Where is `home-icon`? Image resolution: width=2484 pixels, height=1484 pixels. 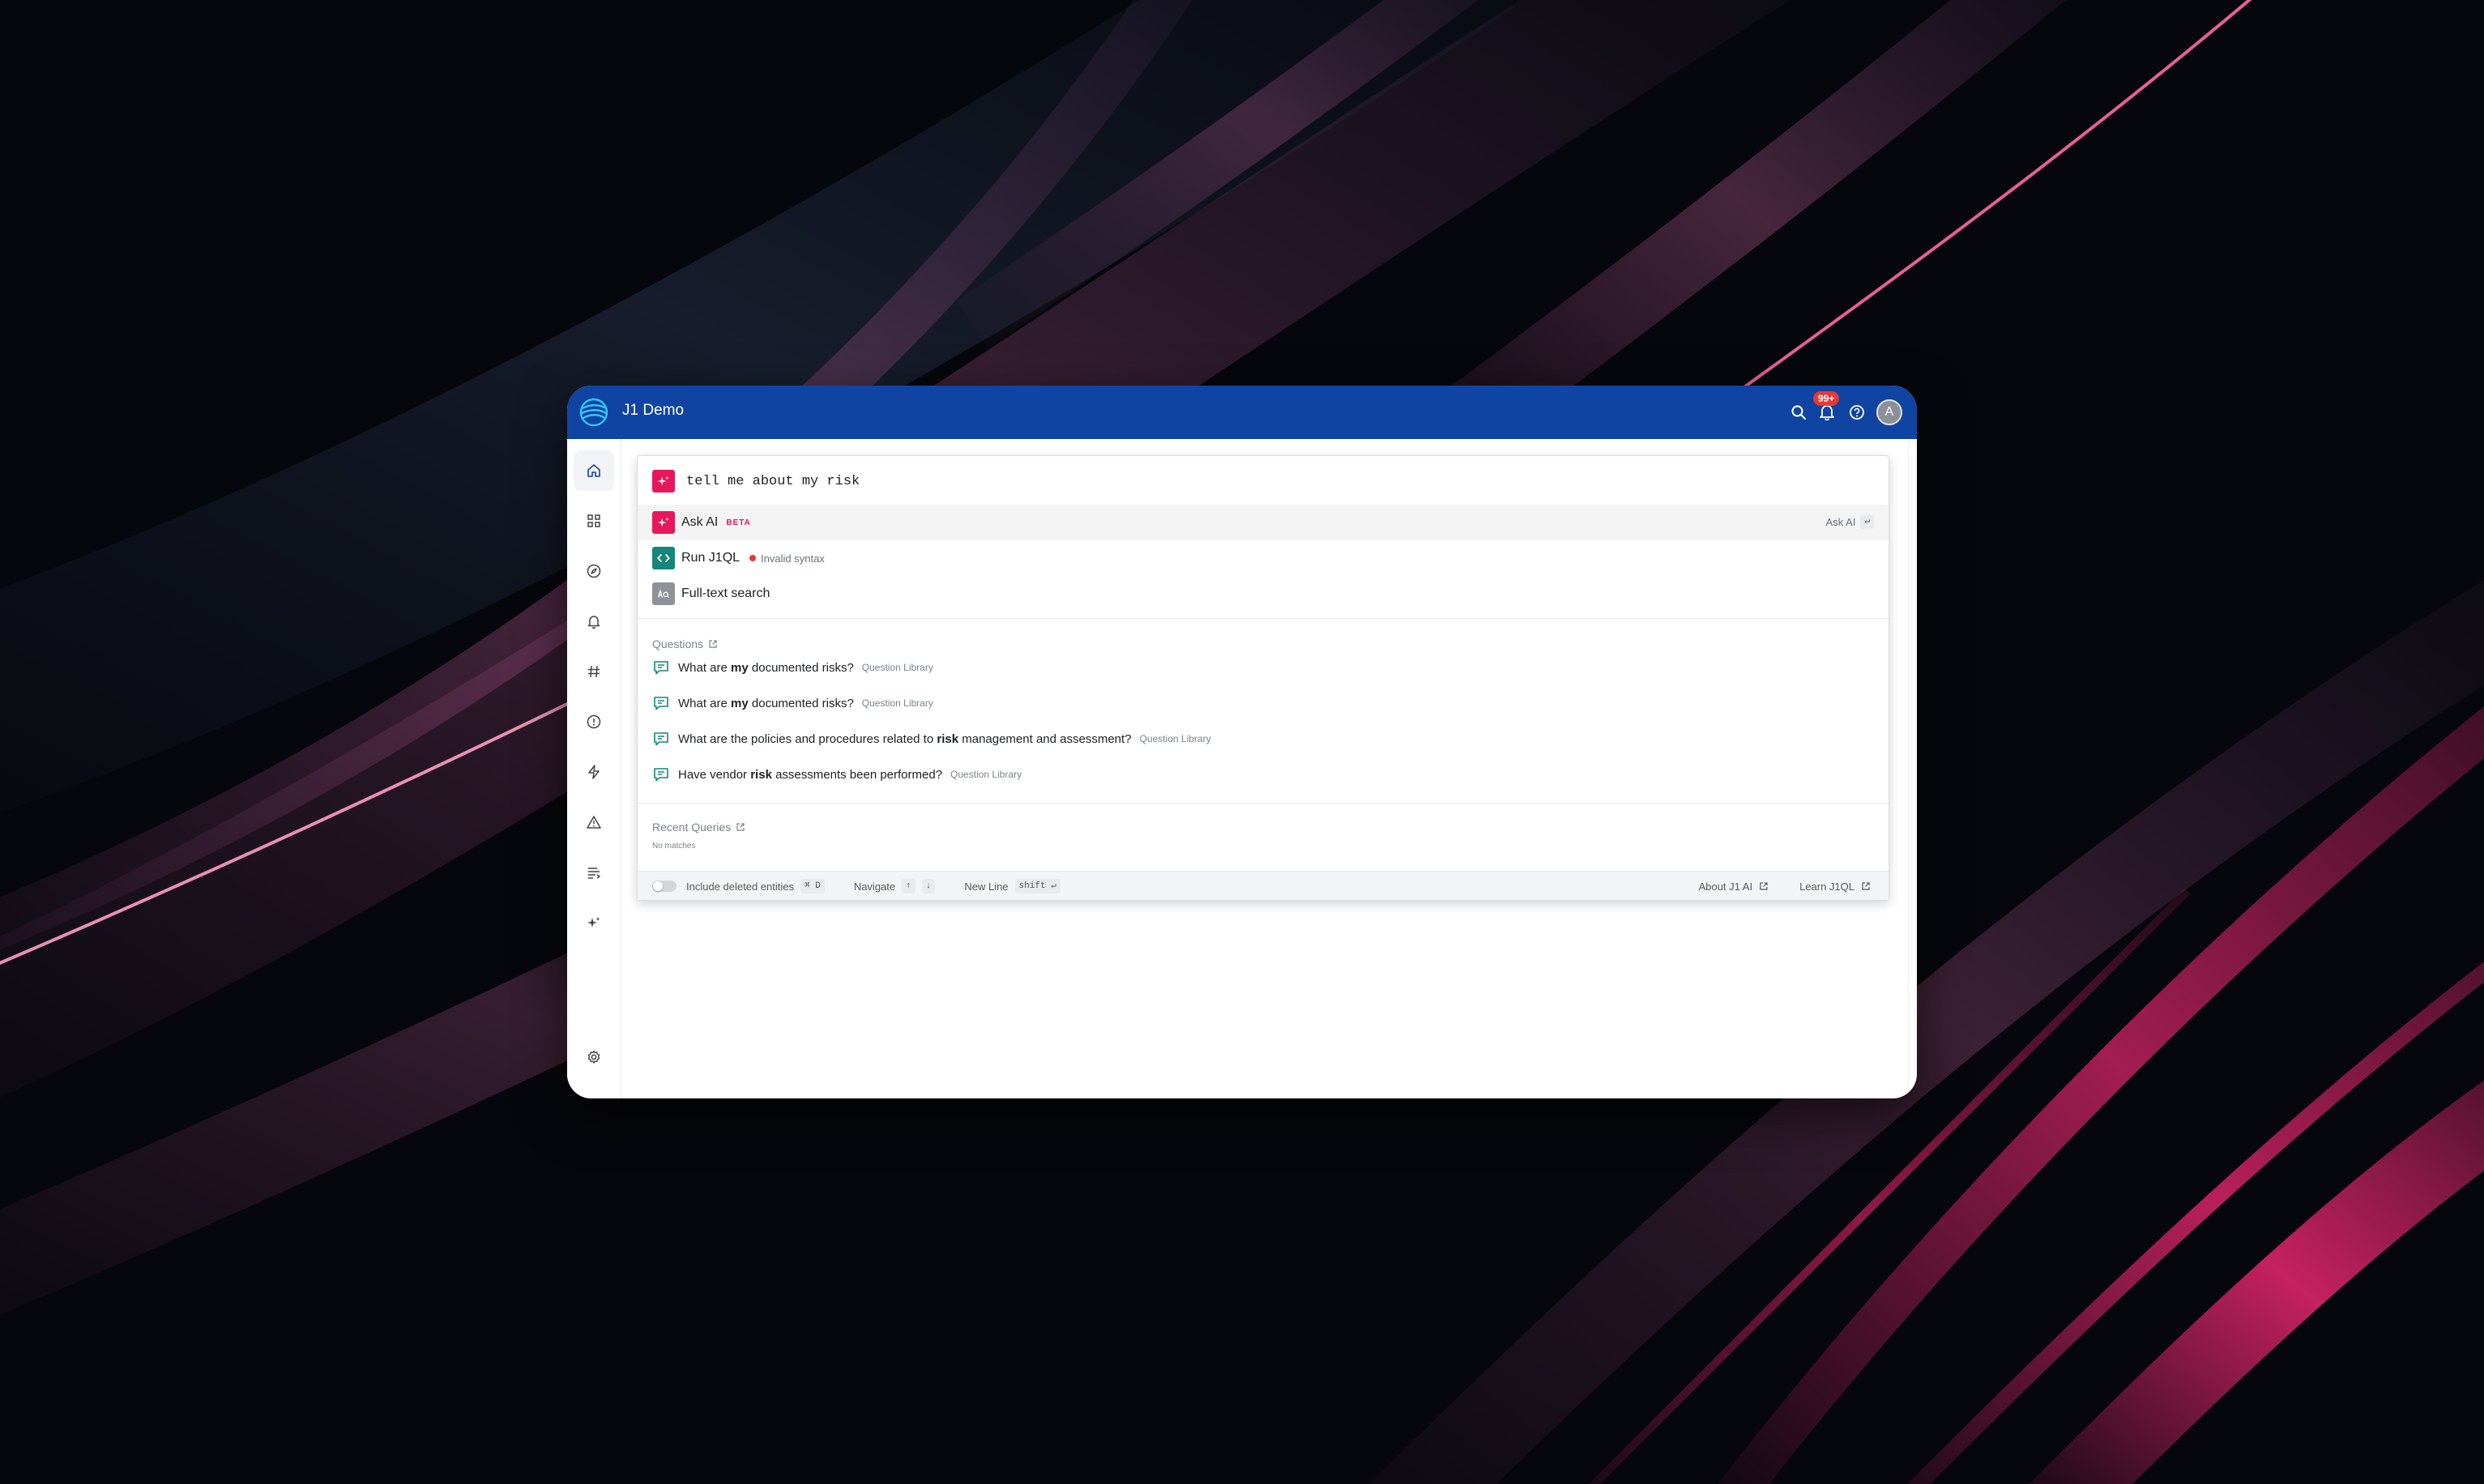
home-icon is located at coordinates (593, 470).